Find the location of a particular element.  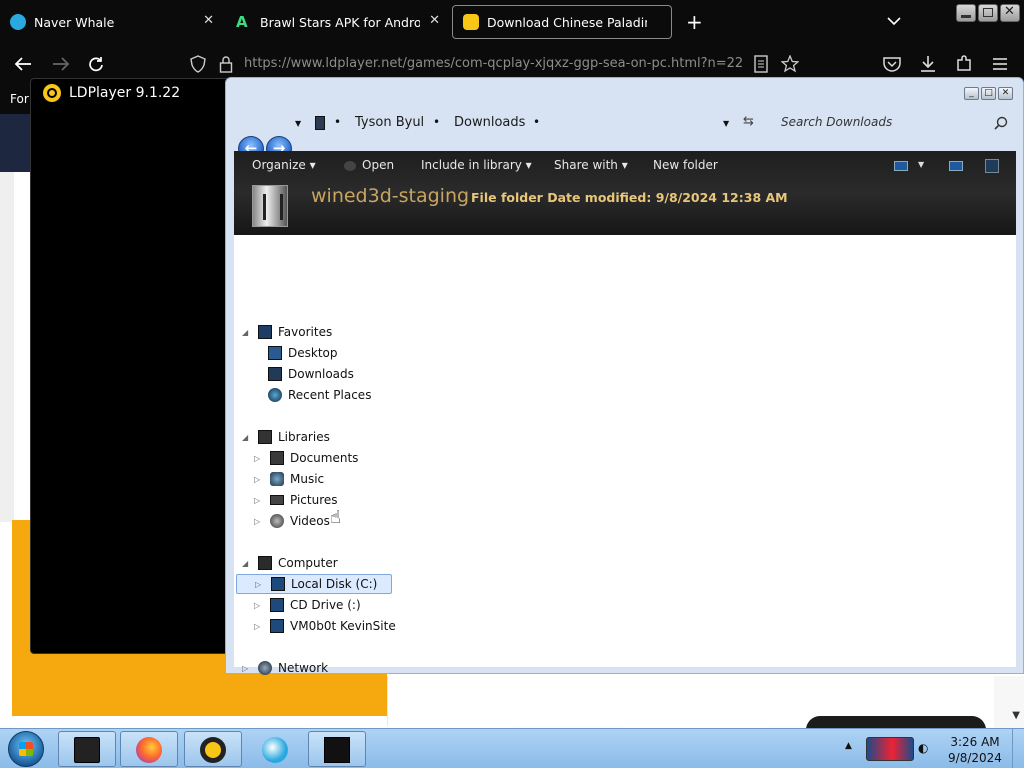

explorer-minimize-button: _ is located at coordinates (971, 93).